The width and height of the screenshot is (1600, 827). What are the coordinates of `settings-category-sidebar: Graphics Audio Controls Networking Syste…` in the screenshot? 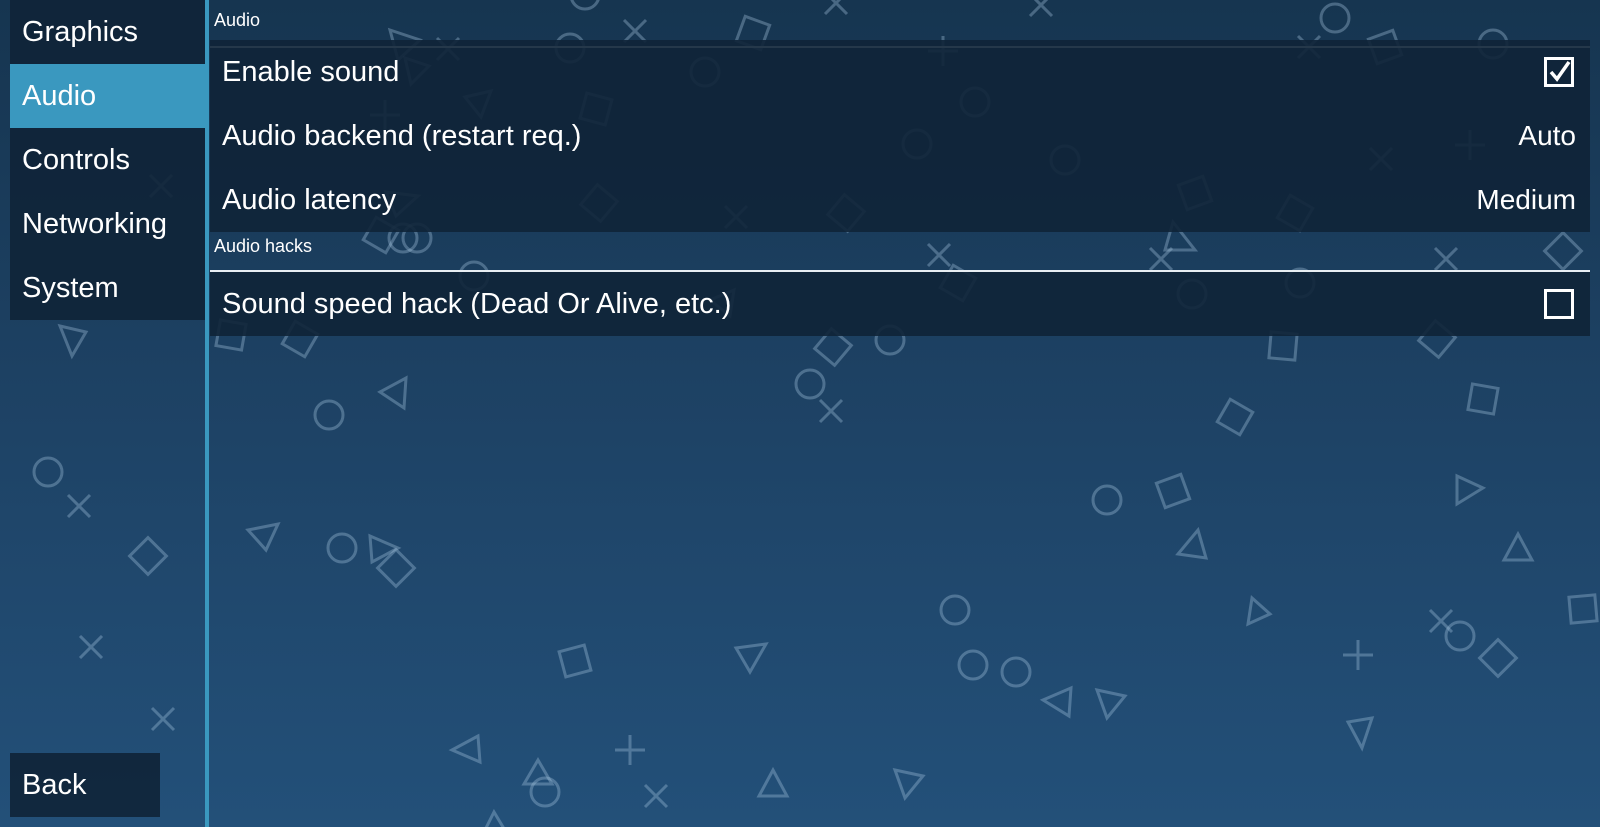 It's located at (107, 160).